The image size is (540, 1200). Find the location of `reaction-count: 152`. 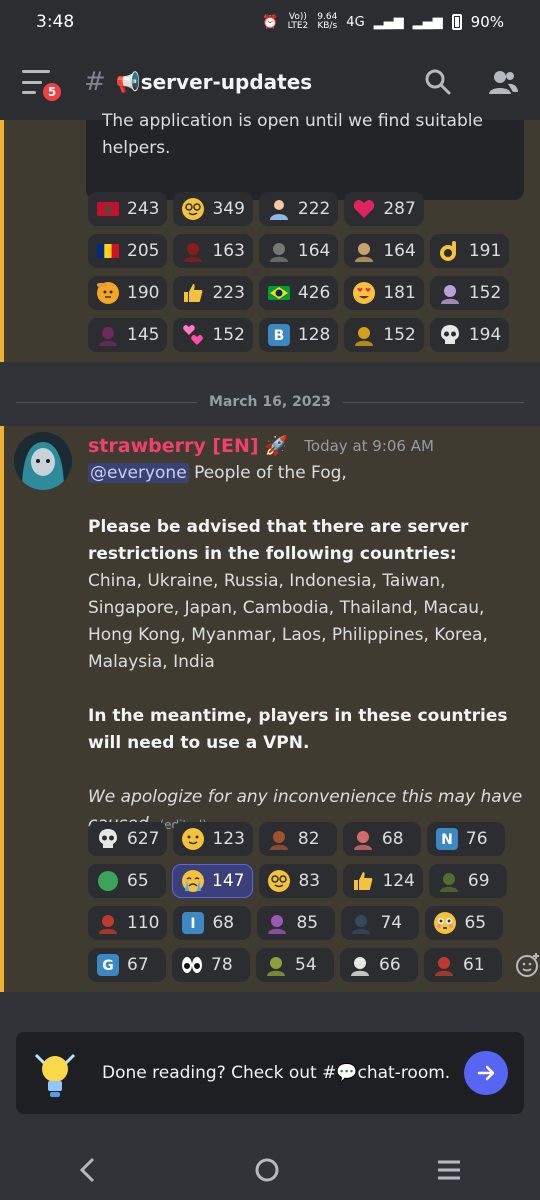

reaction-count: 152 is located at coordinates (485, 293).